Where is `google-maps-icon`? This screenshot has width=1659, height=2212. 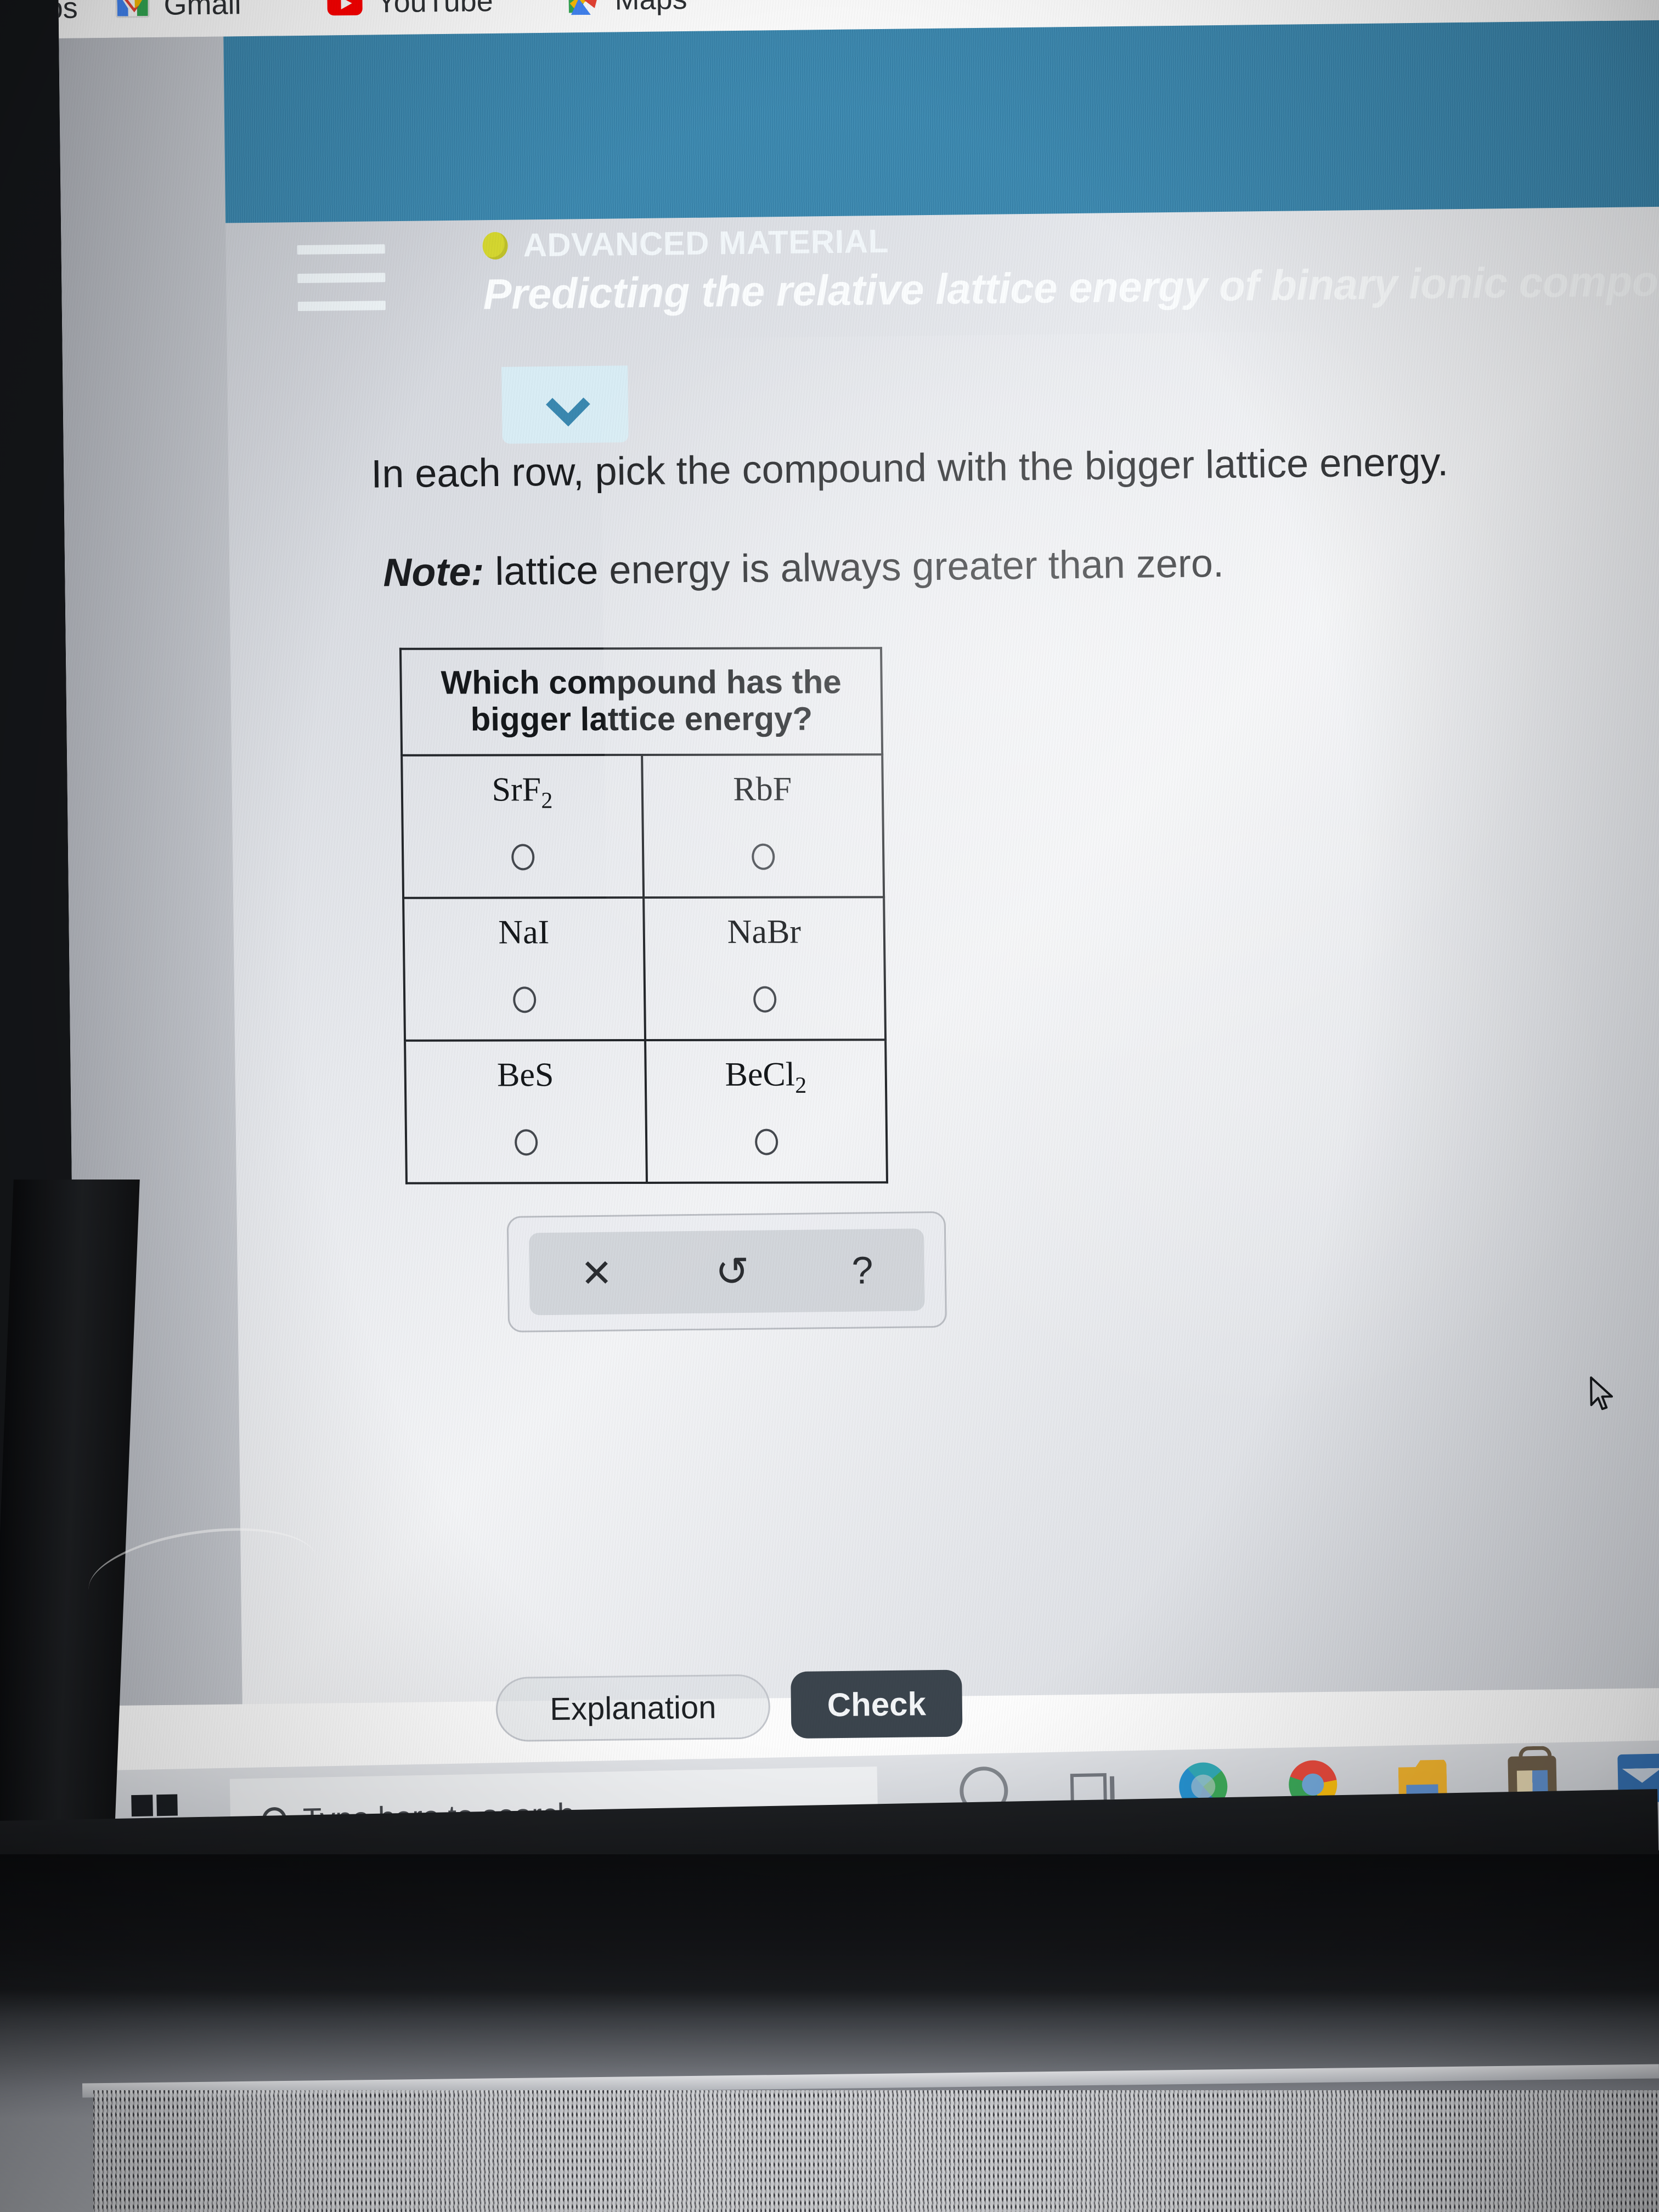 google-maps-icon is located at coordinates (584, 8).